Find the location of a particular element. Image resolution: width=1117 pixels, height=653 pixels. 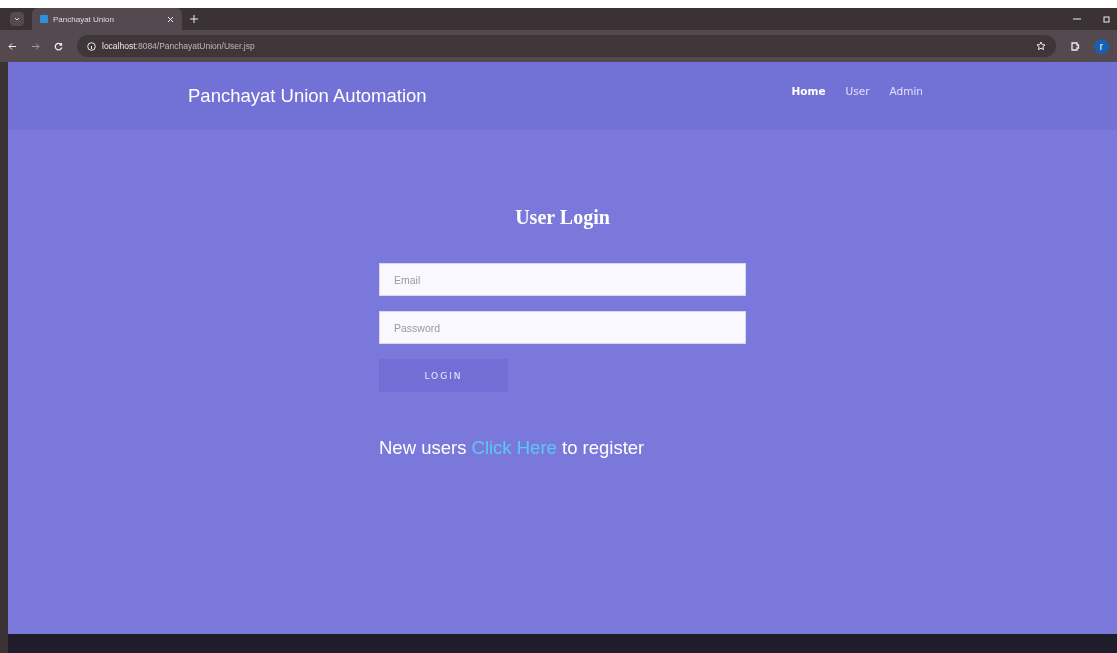

close-icon is located at coordinates (170, 19).